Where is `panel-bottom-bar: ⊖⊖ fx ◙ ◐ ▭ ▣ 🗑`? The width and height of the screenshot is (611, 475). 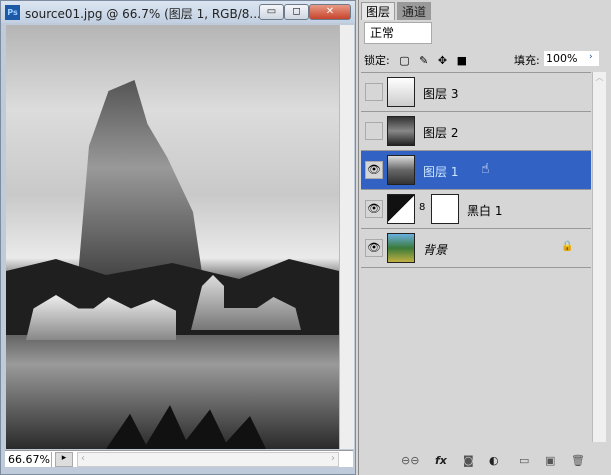
panel-bottom-bar: ⊖⊖ fx ◙ ◐ ▭ ▣ 🗑 is located at coordinates (485, 461).